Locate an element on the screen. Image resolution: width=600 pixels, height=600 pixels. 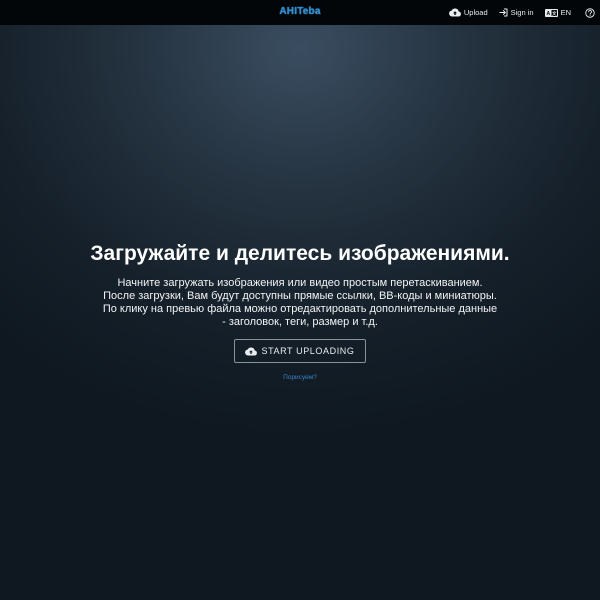
help-icon is located at coordinates (590, 12).